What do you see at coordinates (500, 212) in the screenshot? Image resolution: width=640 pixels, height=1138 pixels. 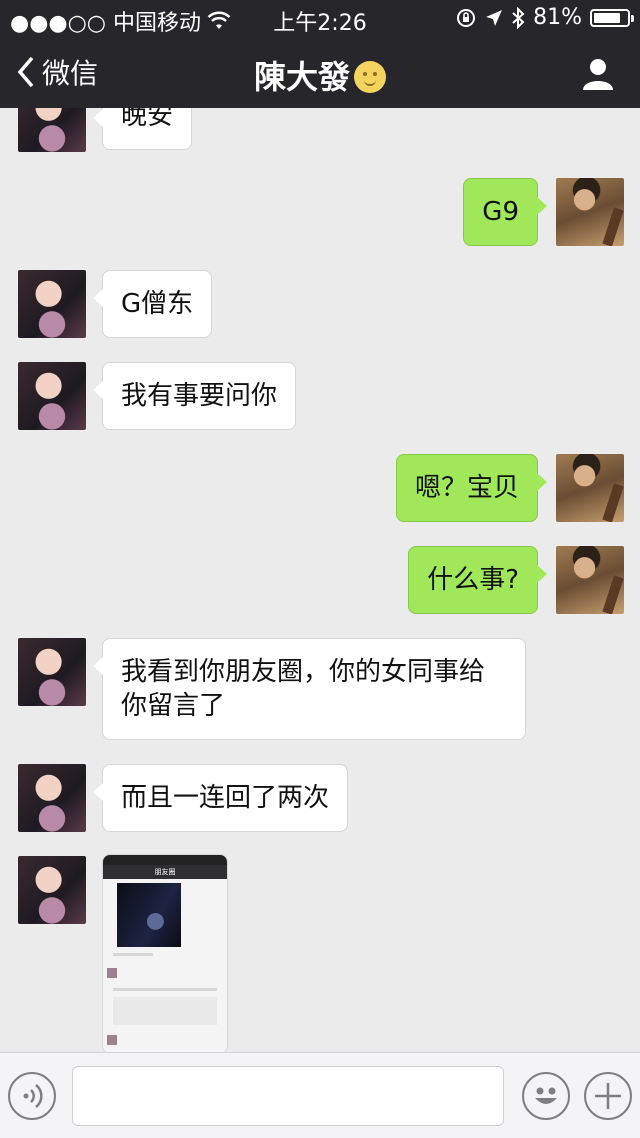 I see `message-text: G9` at bounding box center [500, 212].